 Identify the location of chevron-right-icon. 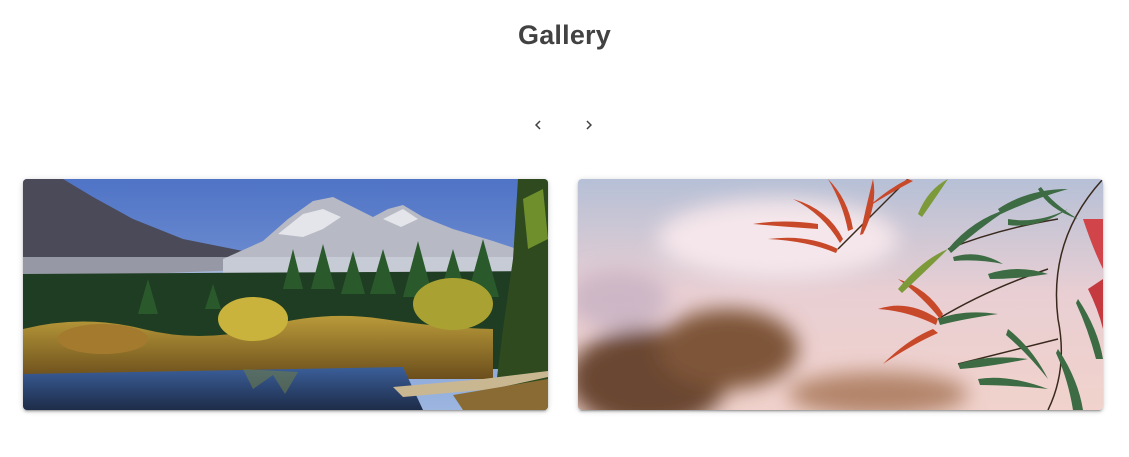
(589, 125).